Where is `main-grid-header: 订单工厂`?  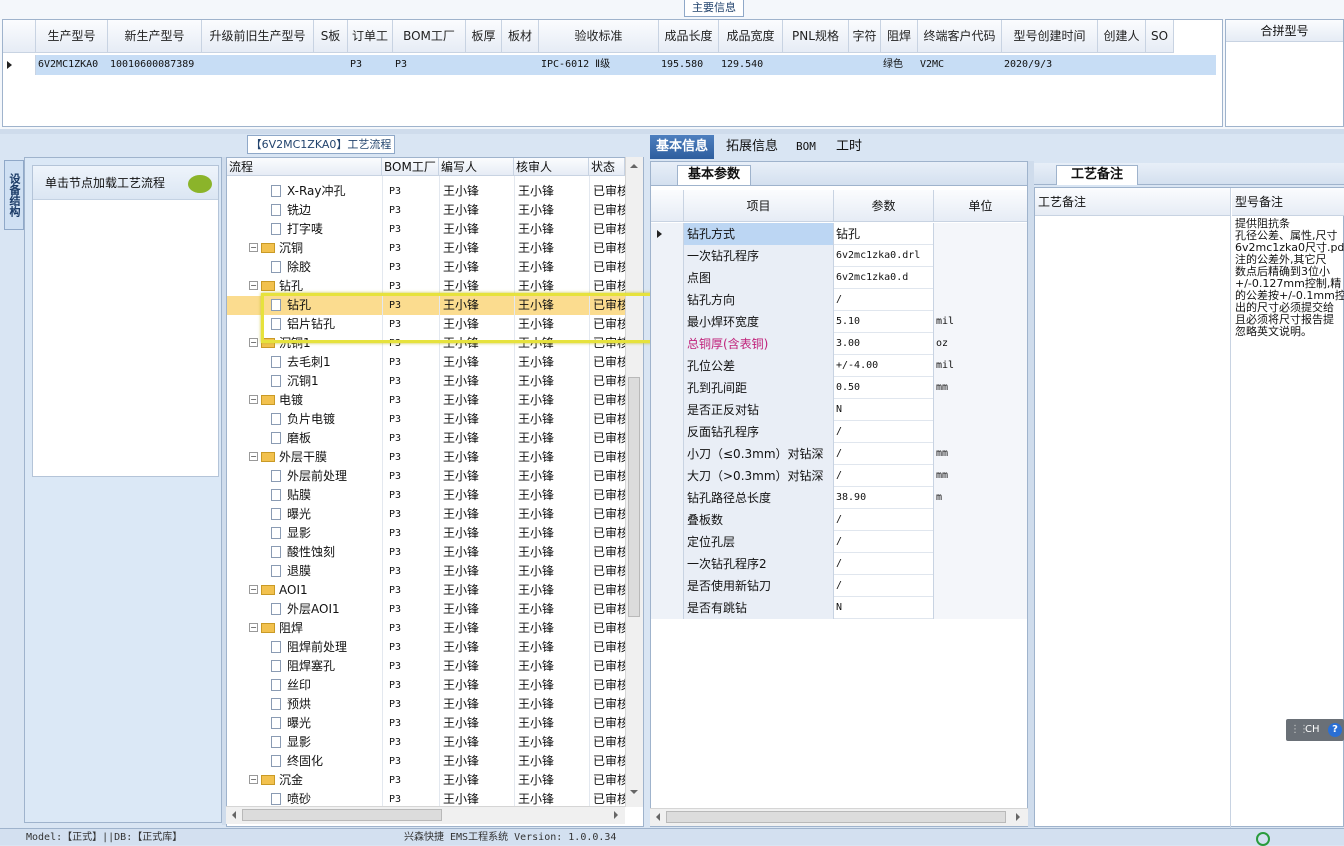
main-grid-header: 订单工厂 is located at coordinates (370, 48).